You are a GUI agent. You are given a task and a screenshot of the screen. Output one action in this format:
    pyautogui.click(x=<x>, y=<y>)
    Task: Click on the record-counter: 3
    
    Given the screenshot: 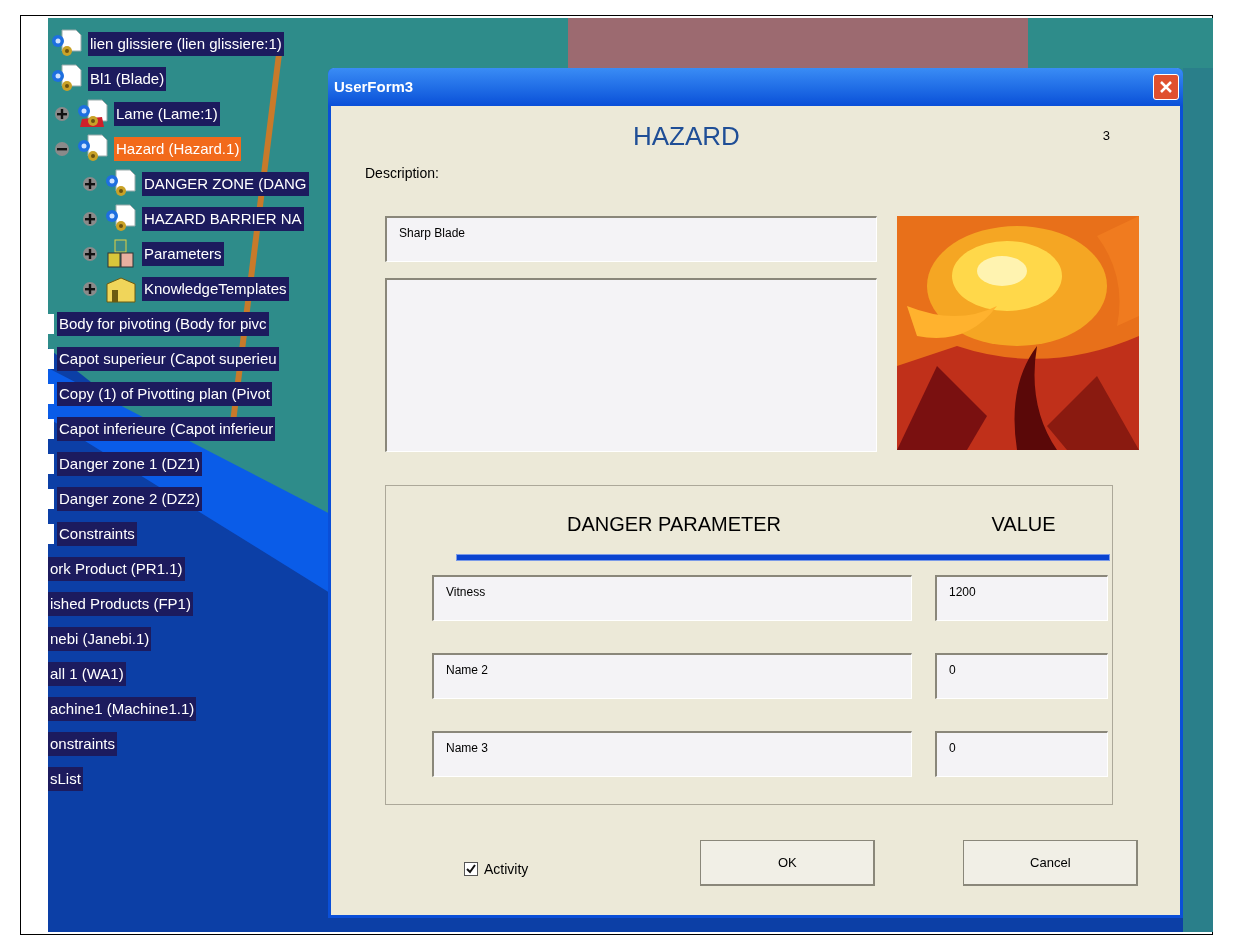 What is the action you would take?
    pyautogui.click(x=1106, y=136)
    